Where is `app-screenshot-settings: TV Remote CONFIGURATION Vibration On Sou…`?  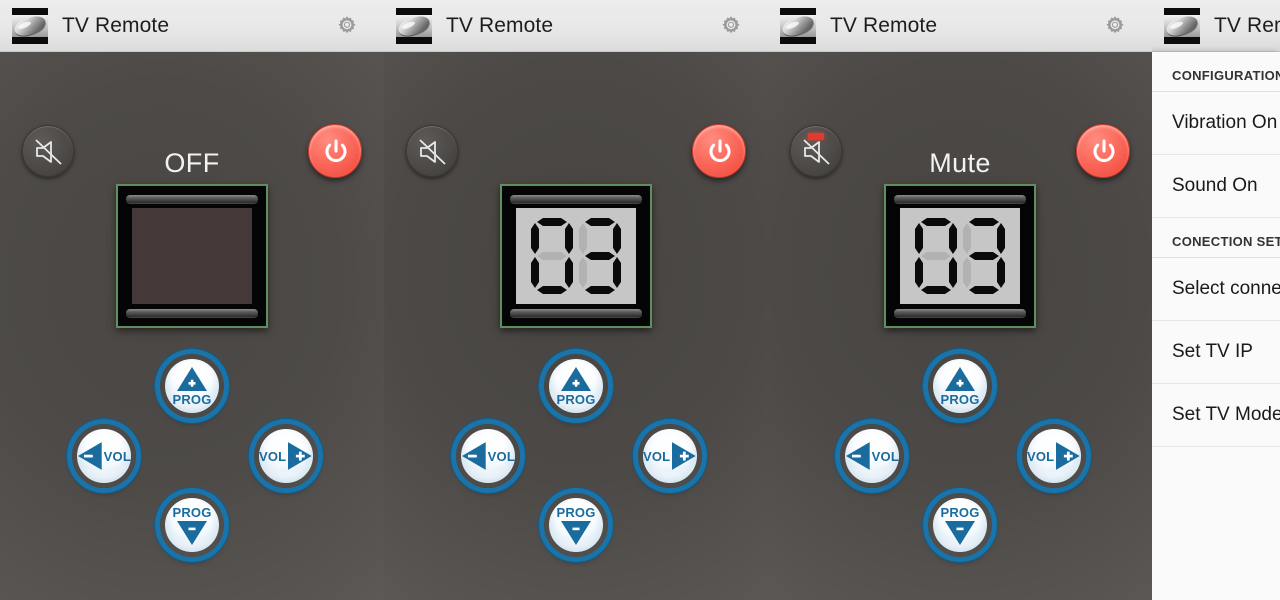
app-screenshot-settings: TV Remote CONFIGURATION Vibration On Sou… is located at coordinates (1216, 300).